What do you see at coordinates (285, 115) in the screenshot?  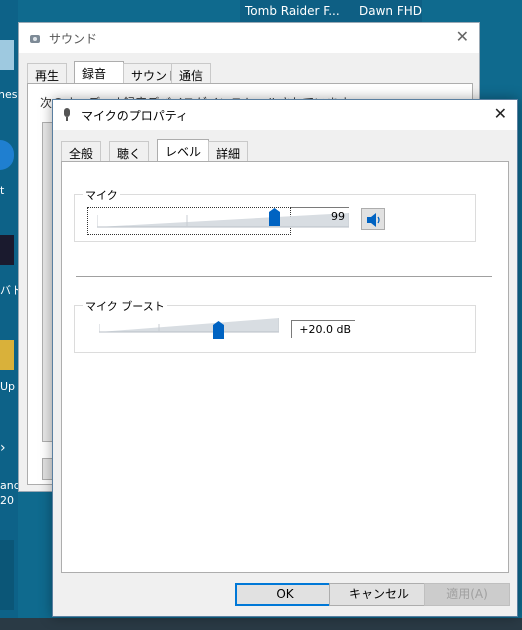 I see `mic-title-bar: マイクのプロパティ ✕` at bounding box center [285, 115].